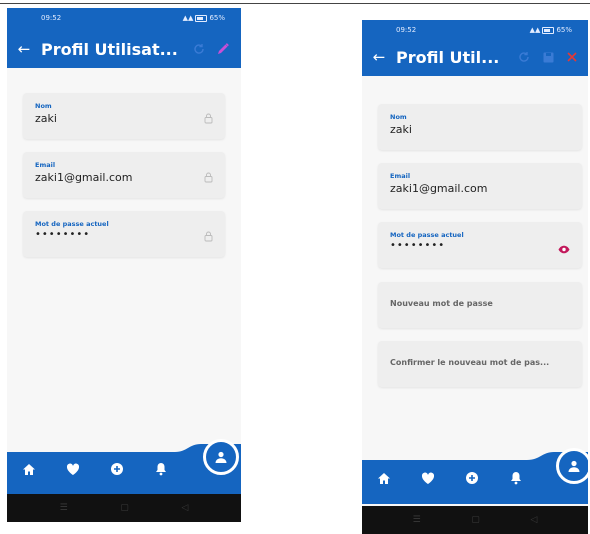 The height and width of the screenshot is (534, 590). What do you see at coordinates (441, 303) in the screenshot?
I see `input-placeholder: Nouveau mot de passe` at bounding box center [441, 303].